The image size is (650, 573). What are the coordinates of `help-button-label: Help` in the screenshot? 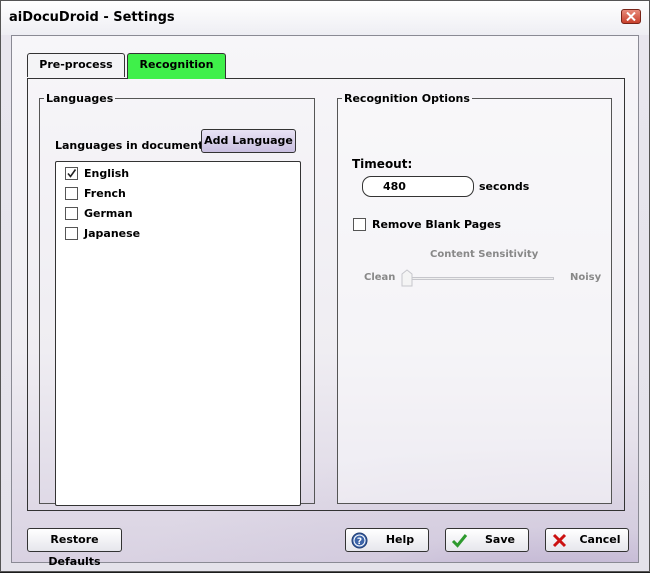 It's located at (400, 539).